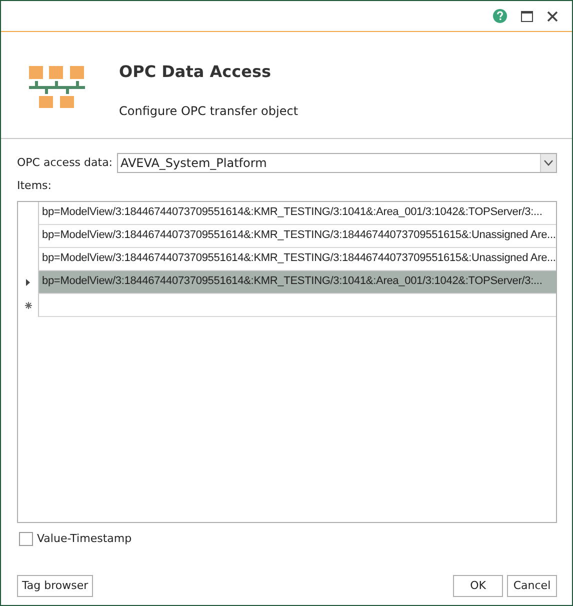 This screenshot has width=573, height=606. Describe the element at coordinates (532, 586) in the screenshot. I see `dialog-button: Cancel` at that location.